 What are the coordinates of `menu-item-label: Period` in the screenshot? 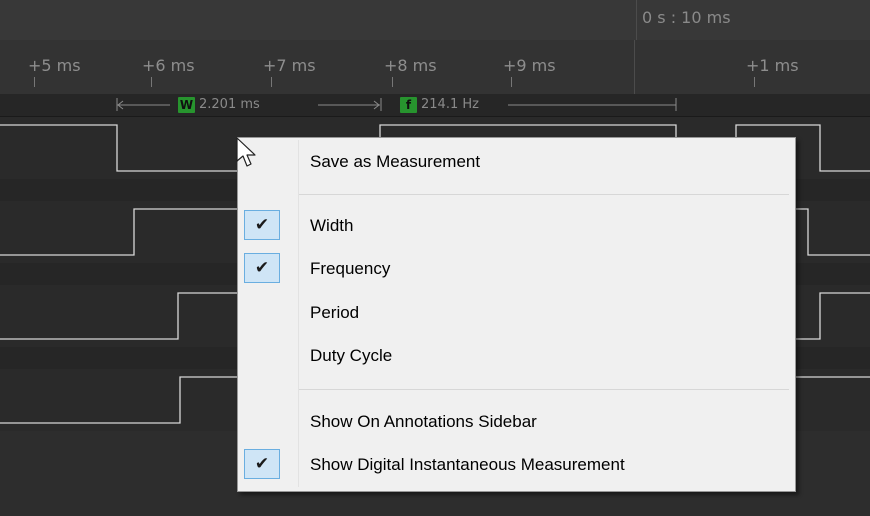 It's located at (335, 312).